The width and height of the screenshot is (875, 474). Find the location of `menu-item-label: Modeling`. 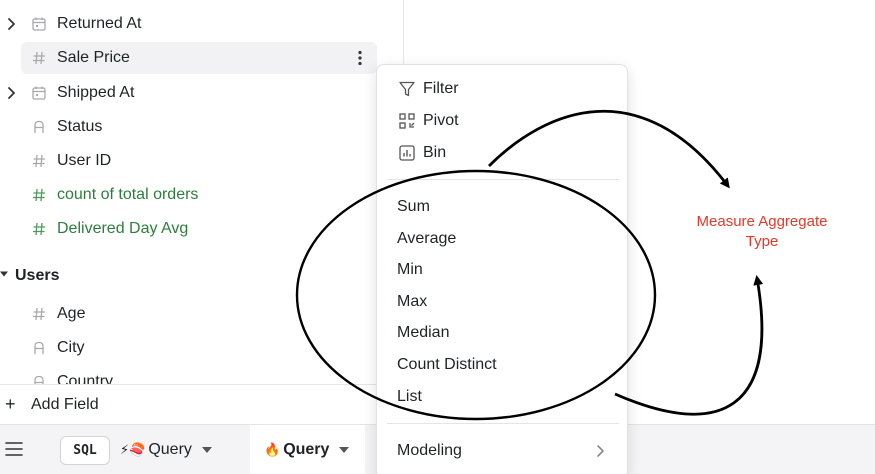

menu-item-label: Modeling is located at coordinates (429, 450).